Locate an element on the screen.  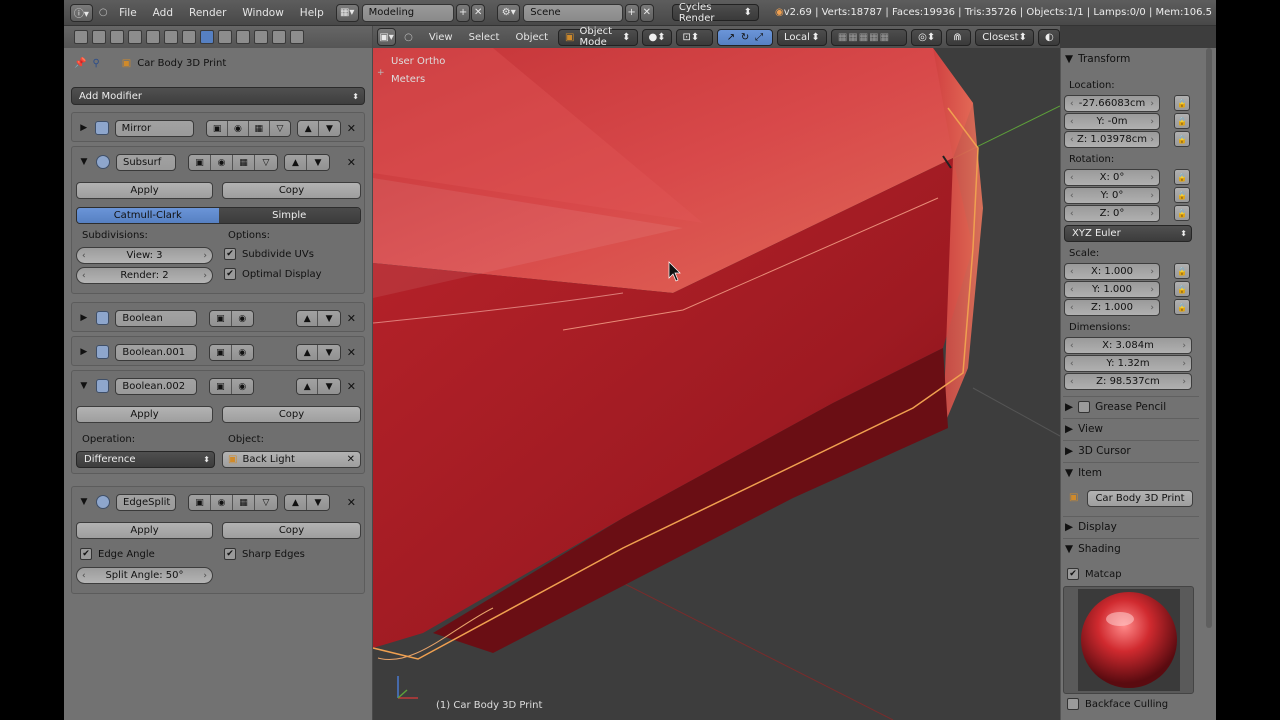
render-layers-tab-icon is located at coordinates (117, 37).